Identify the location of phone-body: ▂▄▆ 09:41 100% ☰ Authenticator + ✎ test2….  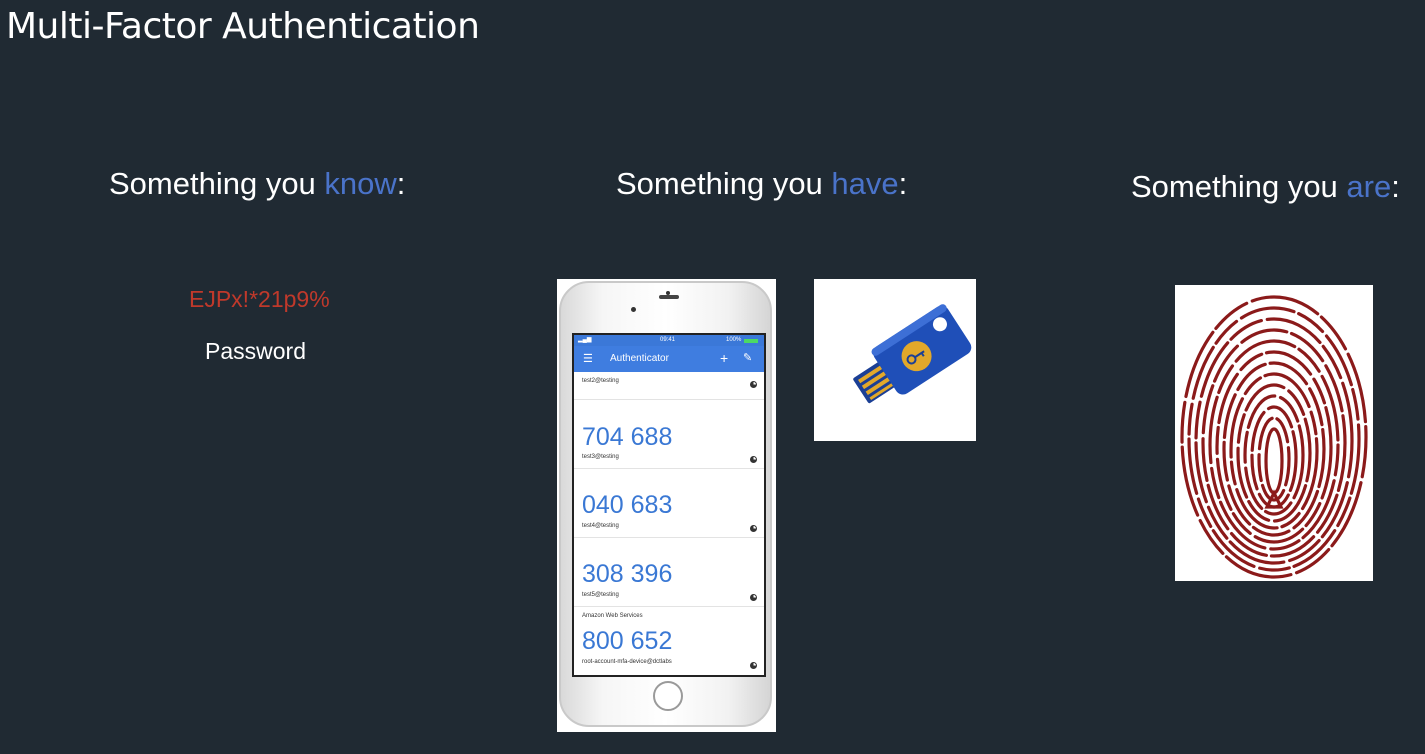
(665, 504).